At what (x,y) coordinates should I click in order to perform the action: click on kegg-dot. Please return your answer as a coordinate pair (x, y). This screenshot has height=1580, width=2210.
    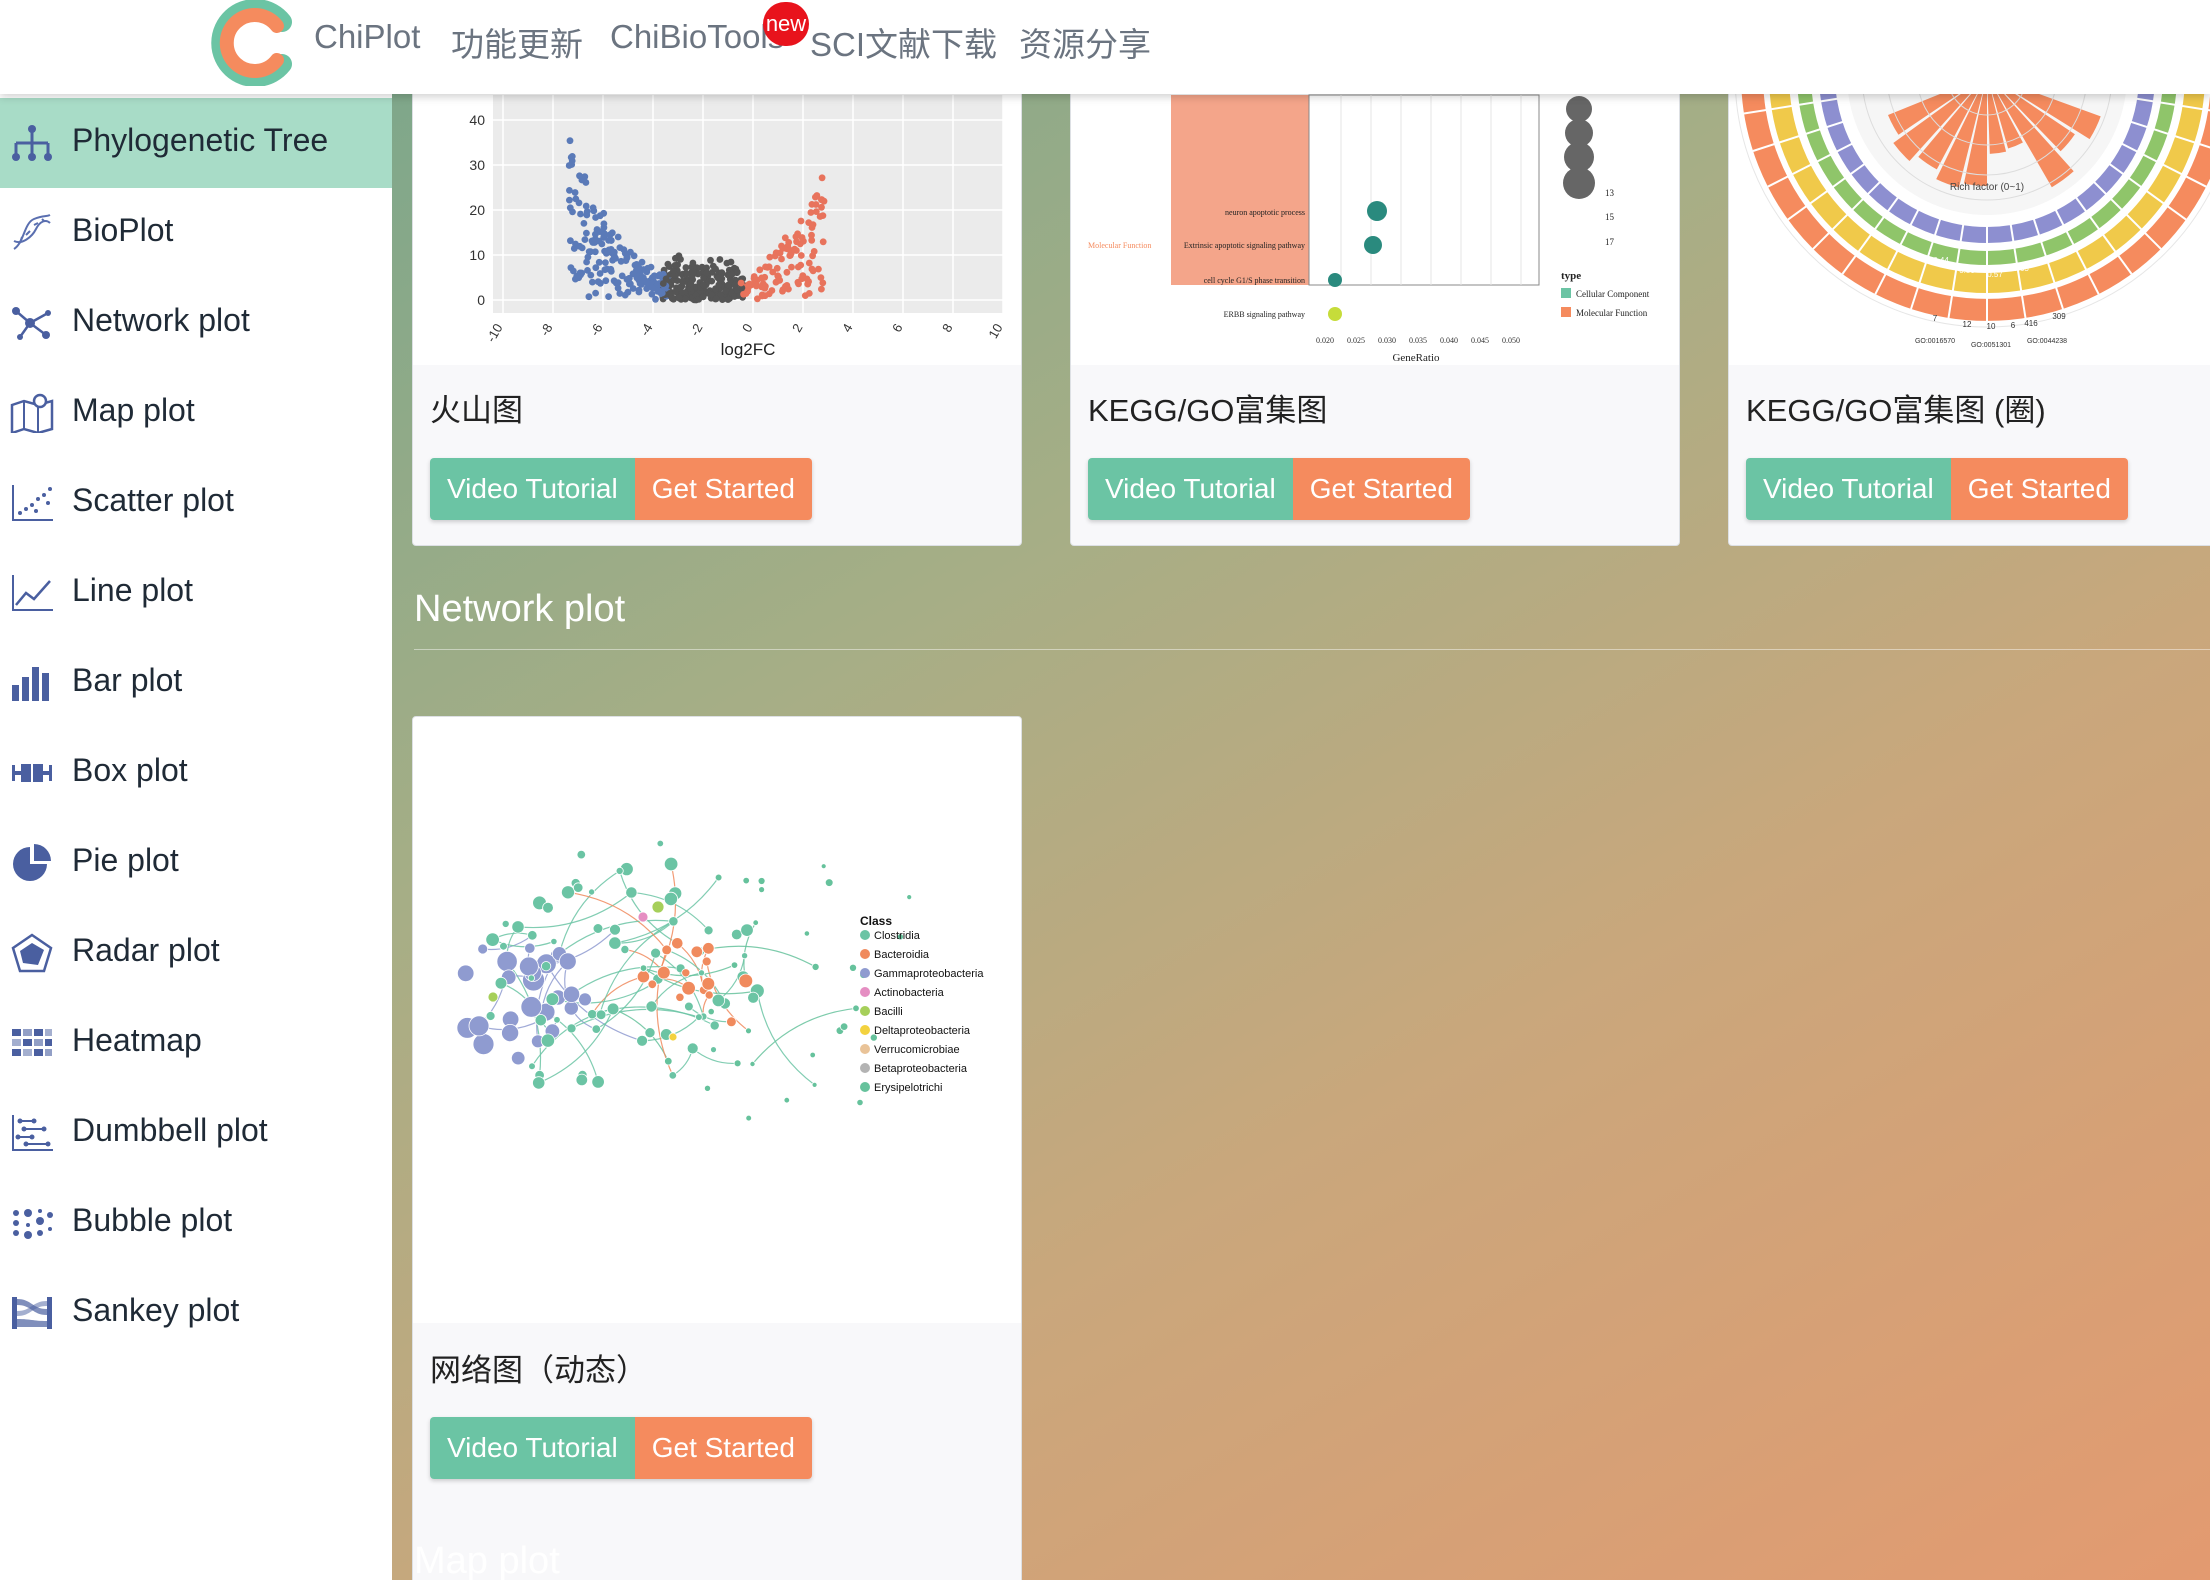
    Looking at the image, I should click on (1373, 245).